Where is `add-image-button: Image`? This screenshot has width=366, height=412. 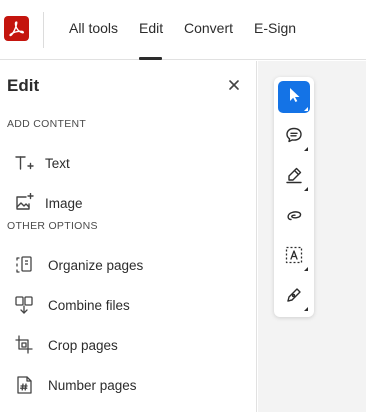 add-image-button: Image is located at coordinates (128, 203).